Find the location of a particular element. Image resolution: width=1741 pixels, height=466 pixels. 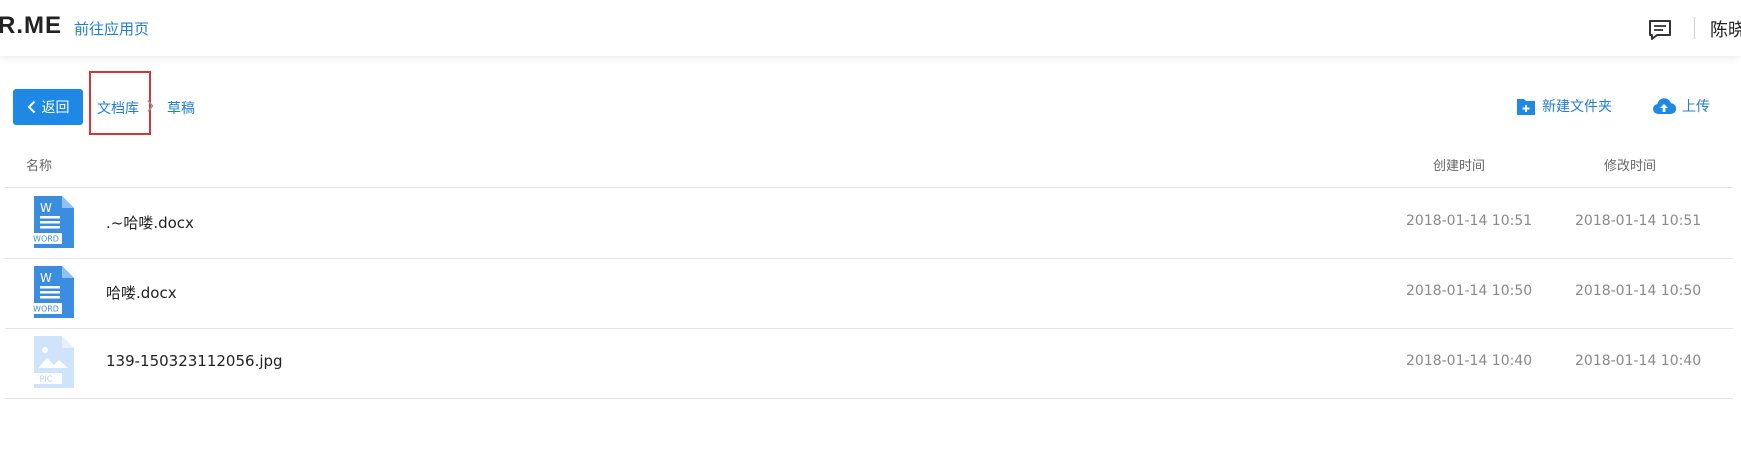

breadcrumb-document-library: 文档库 is located at coordinates (118, 108).